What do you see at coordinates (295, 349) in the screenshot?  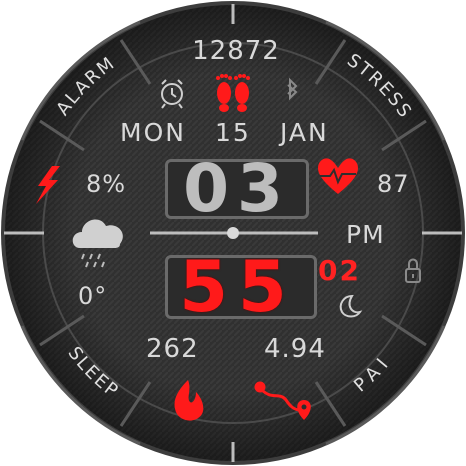 I see `distance-value: 4.94` at bounding box center [295, 349].